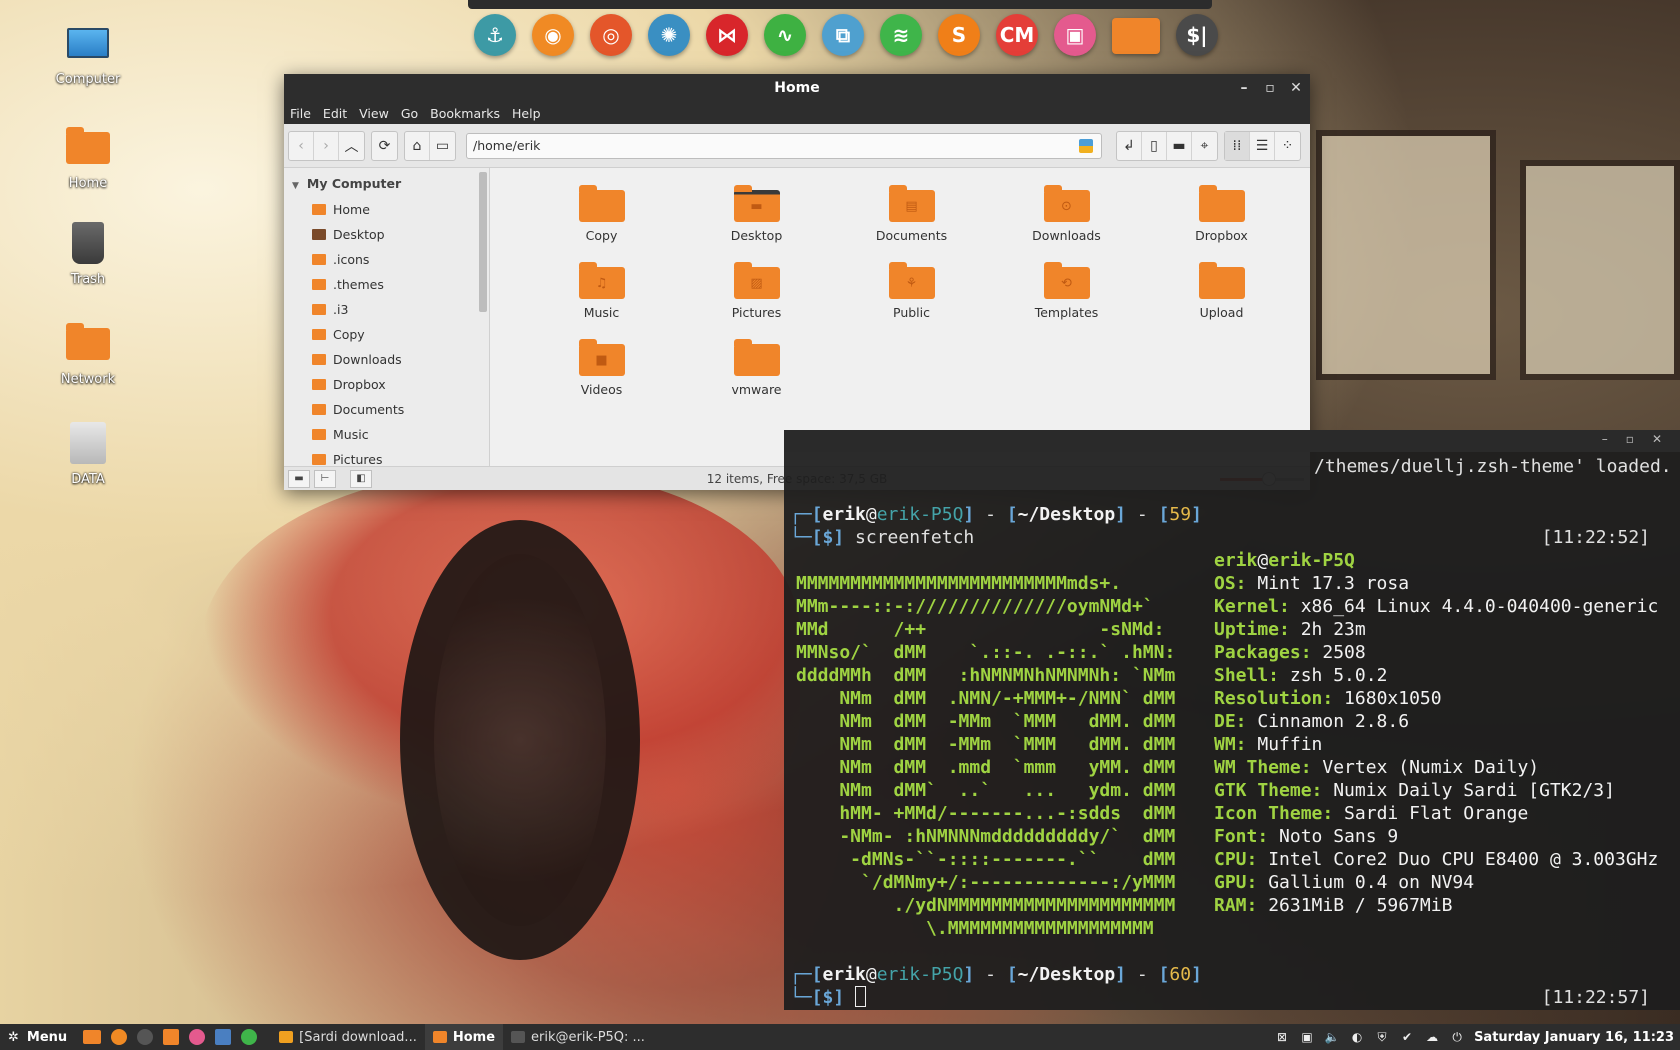 The image size is (1680, 1050). Describe the element at coordinates (1307, 1037) in the screenshot. I see `network-icon: ▣` at that location.